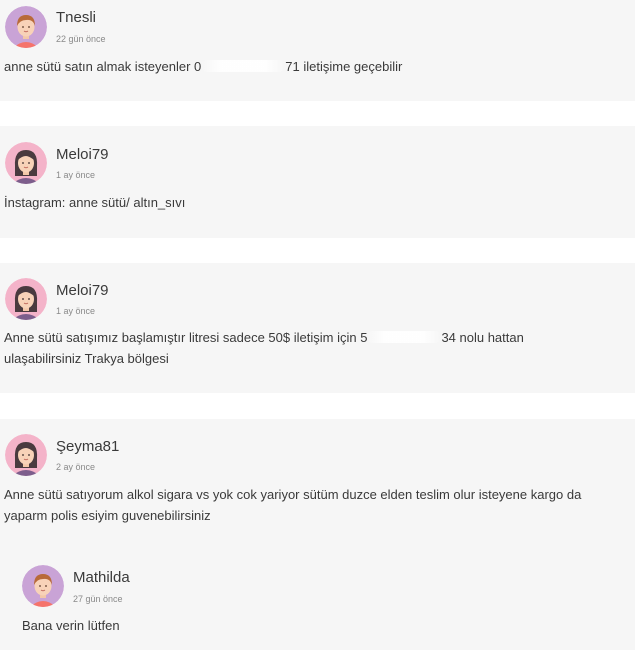 This screenshot has height=650, width=635. Describe the element at coordinates (95, 202) in the screenshot. I see `comment-text: İnstagram: anne sütü/ altın_sıvı` at that location.